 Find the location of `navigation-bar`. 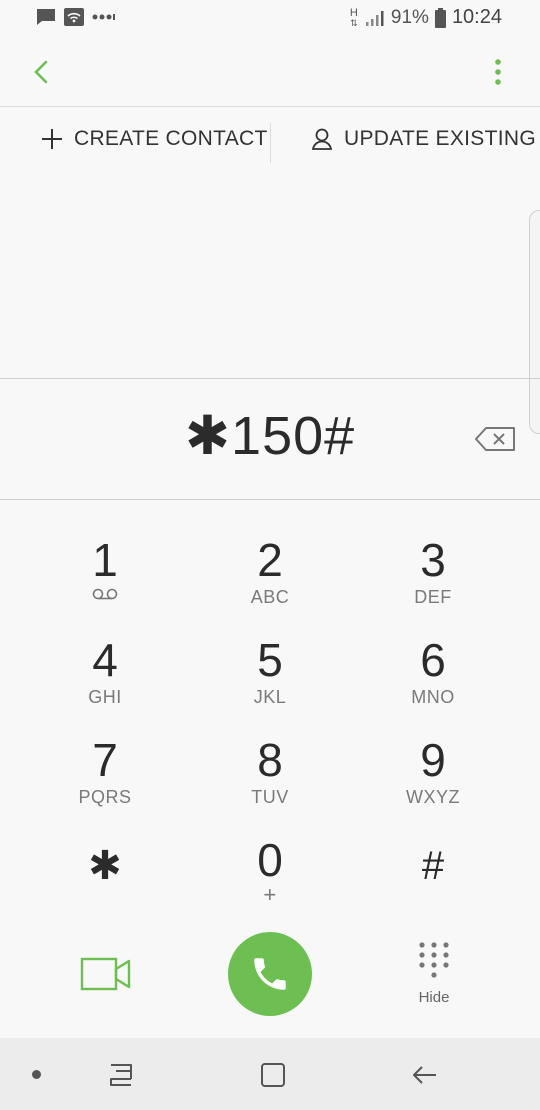

navigation-bar is located at coordinates (270, 1074).